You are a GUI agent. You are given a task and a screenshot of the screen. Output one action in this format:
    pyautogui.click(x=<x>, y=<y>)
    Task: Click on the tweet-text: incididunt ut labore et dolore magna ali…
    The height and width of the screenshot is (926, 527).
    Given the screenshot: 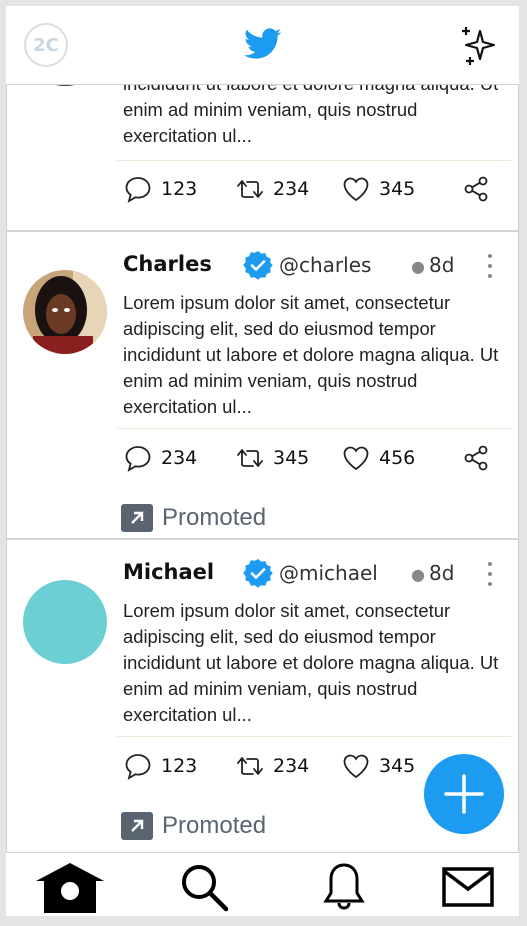 What is the action you would take?
    pyautogui.click(x=310, y=115)
    